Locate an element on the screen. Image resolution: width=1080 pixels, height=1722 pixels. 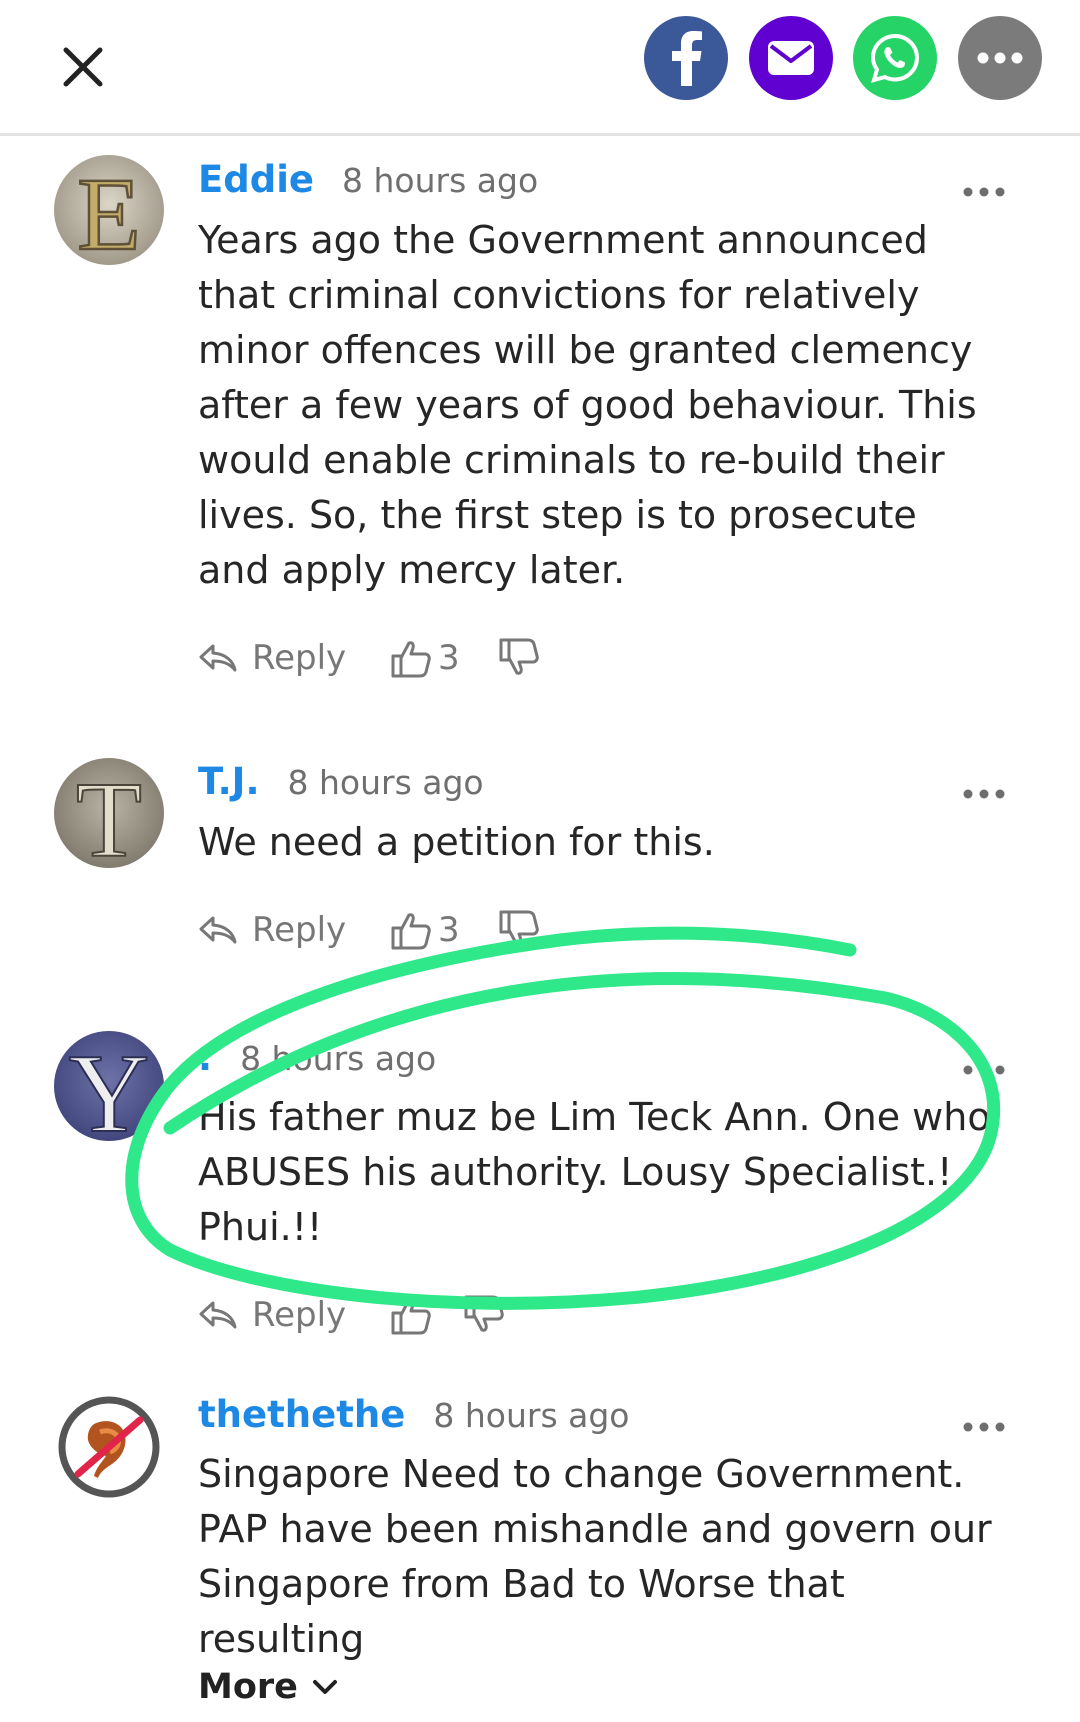
avatar: Y is located at coordinates (109, 1086).